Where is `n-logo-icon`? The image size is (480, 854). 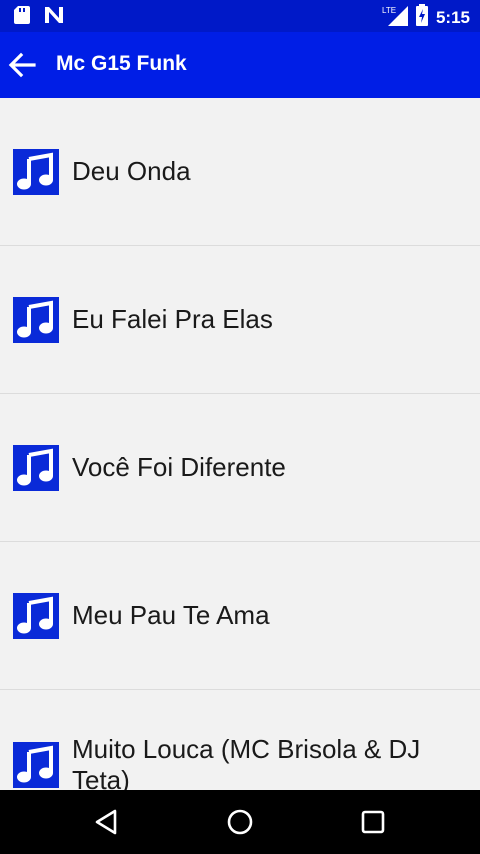 n-logo-icon is located at coordinates (54, 17).